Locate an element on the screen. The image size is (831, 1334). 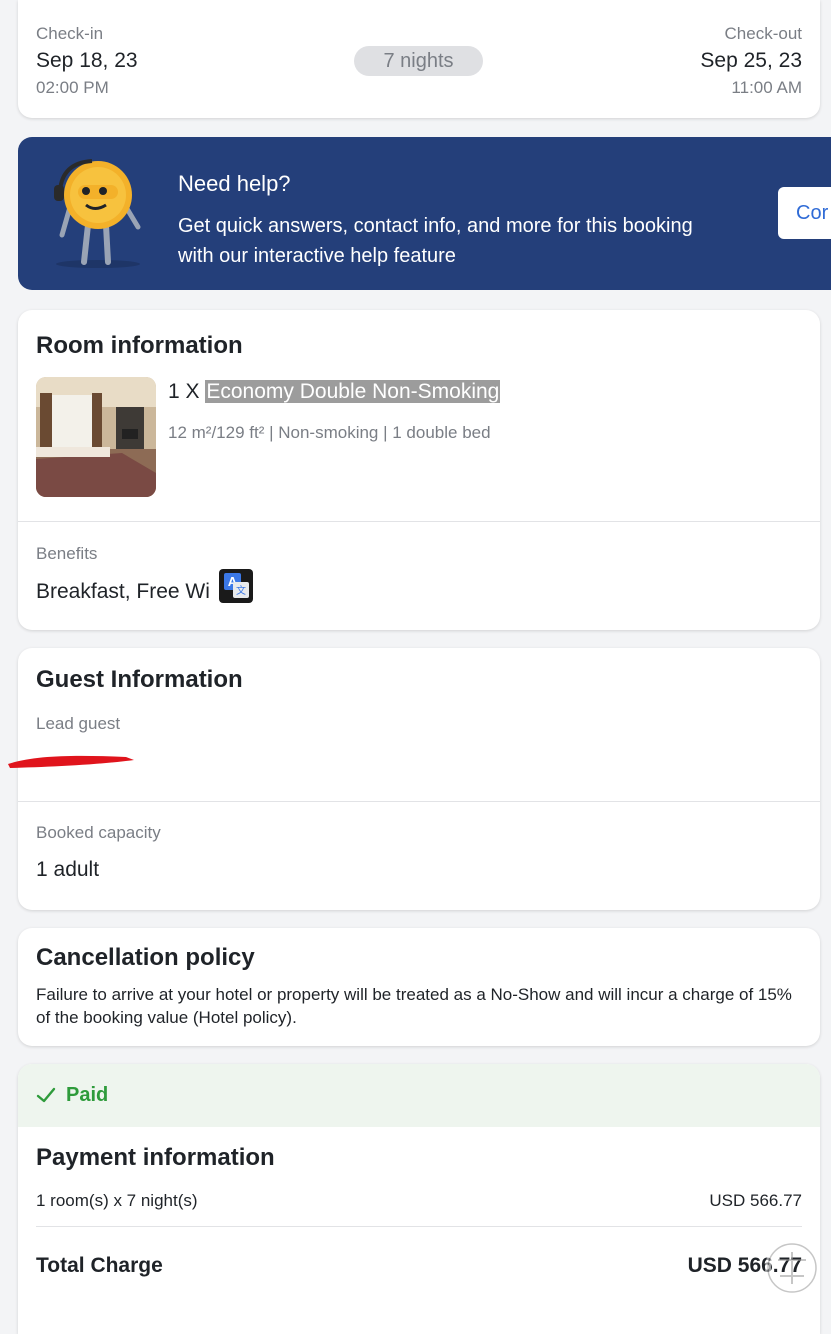
room-photo is located at coordinates (96, 437).